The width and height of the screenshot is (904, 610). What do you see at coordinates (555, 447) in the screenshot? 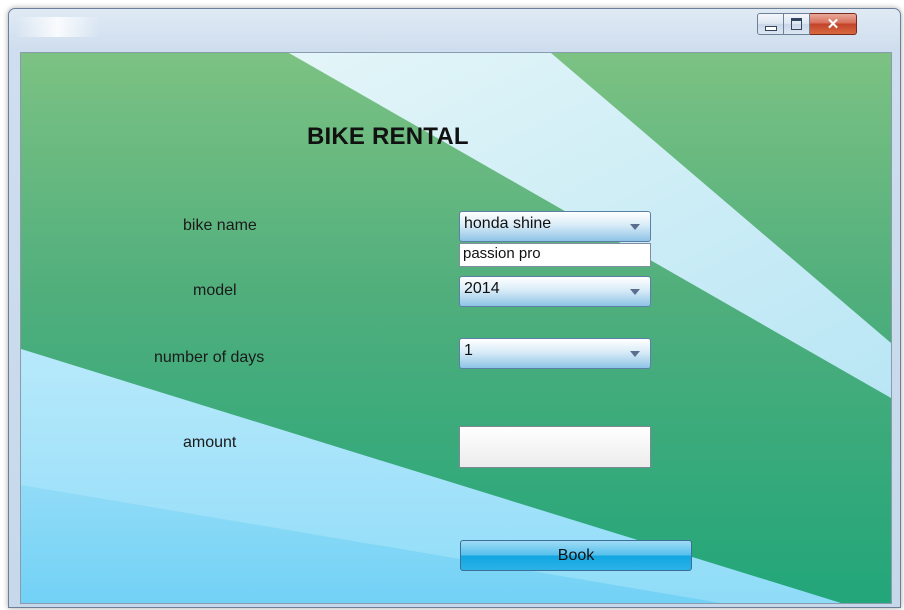
I see `amount-field` at bounding box center [555, 447].